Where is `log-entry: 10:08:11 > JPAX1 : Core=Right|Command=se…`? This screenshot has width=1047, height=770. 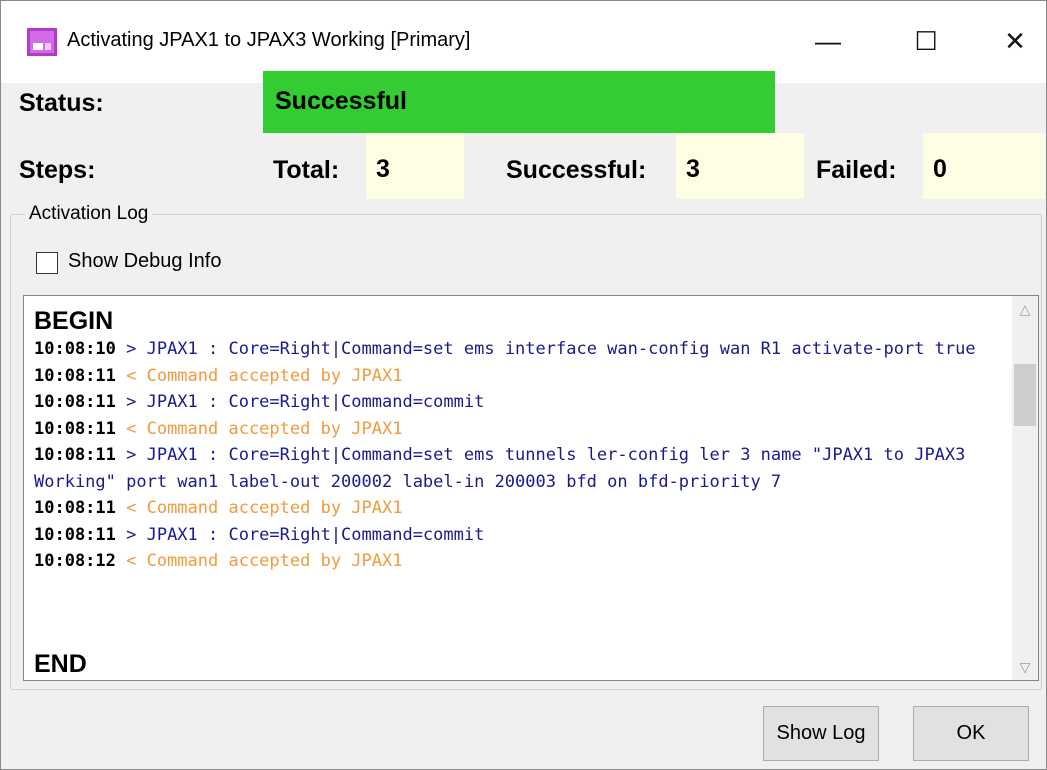
log-entry: 10:08:11 > JPAX1 : Core=Right|Command=se… is located at coordinates (524, 468).